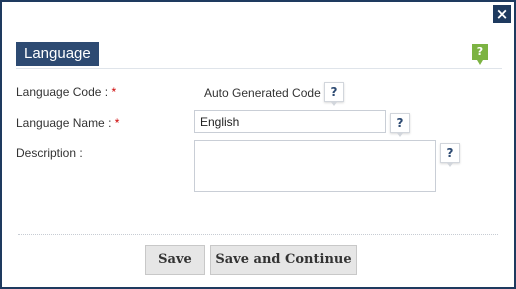 This screenshot has width=516, height=289. Describe the element at coordinates (64, 123) in the screenshot. I see `language-name-label-text: Language Name :` at that location.